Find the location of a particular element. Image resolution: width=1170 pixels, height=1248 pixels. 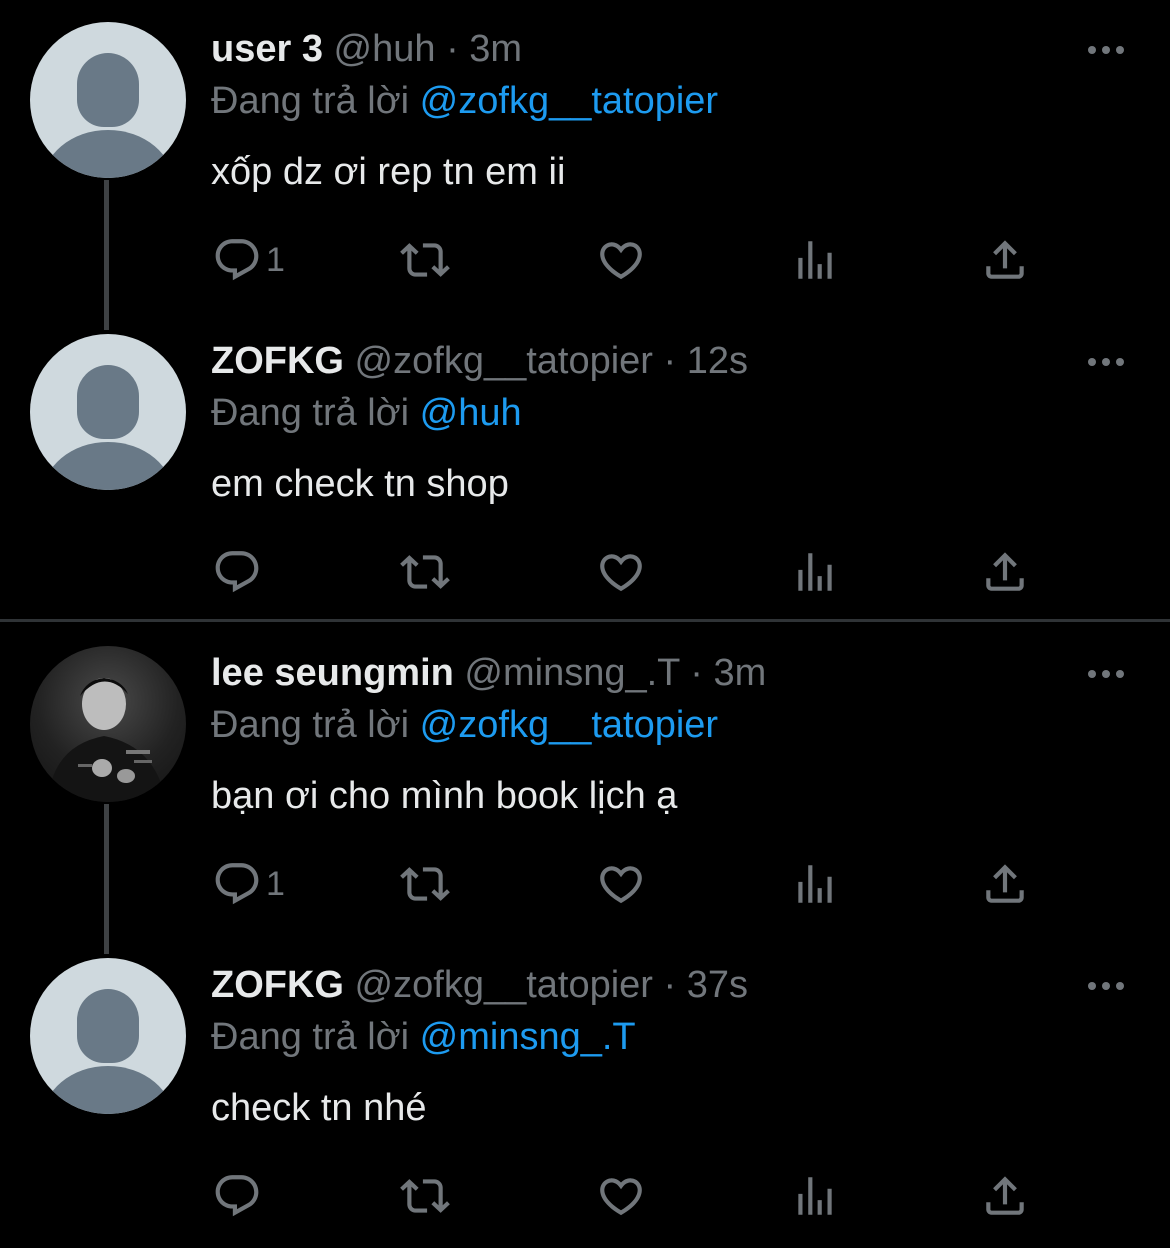

tweet-text: xốp dz ơi rep tn em ii is located at coordinates (388, 172).